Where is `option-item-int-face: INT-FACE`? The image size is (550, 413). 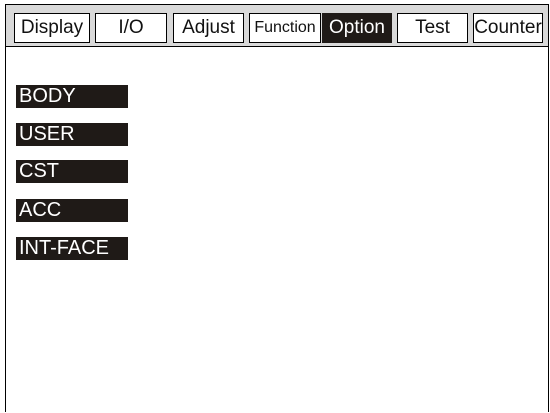
option-item-int-face: INT-FACE is located at coordinates (72, 248).